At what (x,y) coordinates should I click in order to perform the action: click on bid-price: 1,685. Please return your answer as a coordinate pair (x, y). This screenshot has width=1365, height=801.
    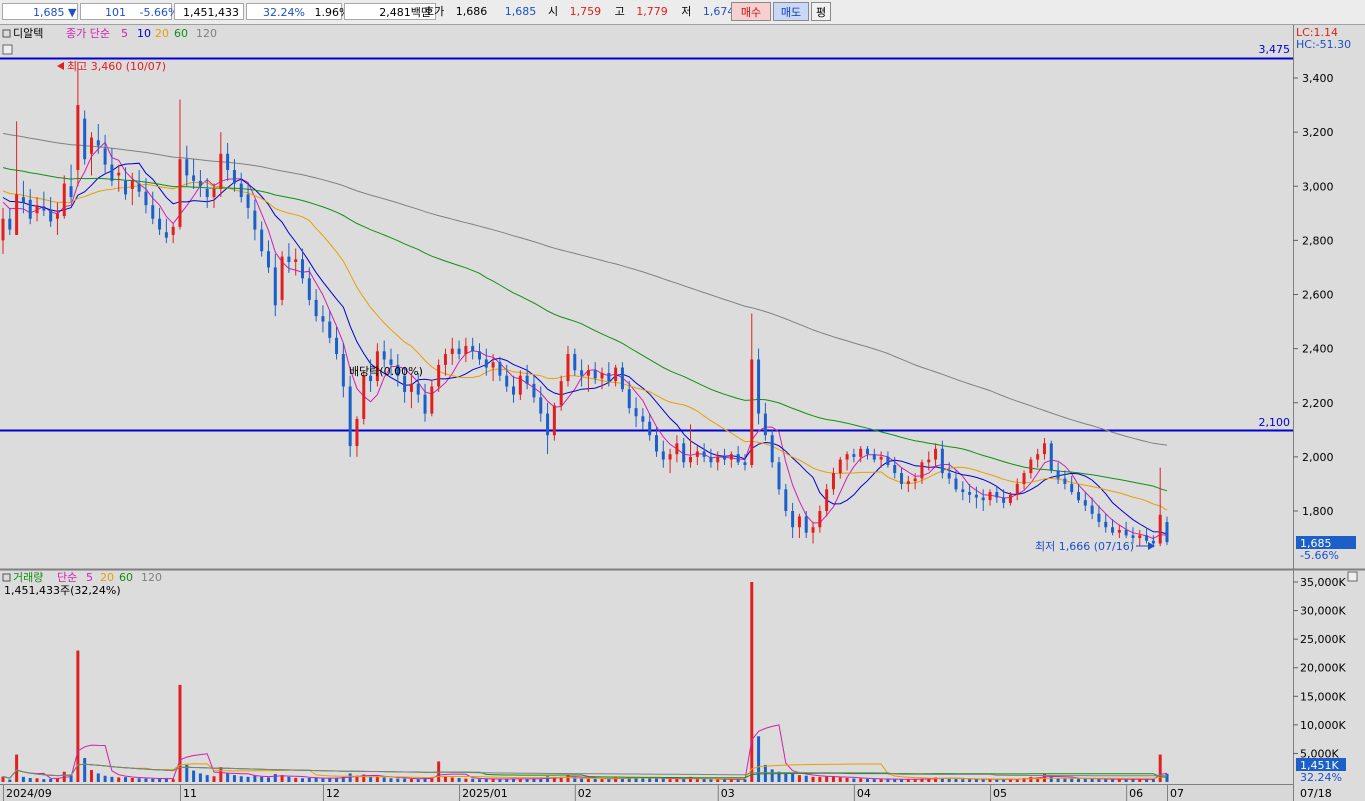
    Looking at the image, I should click on (520, 11).